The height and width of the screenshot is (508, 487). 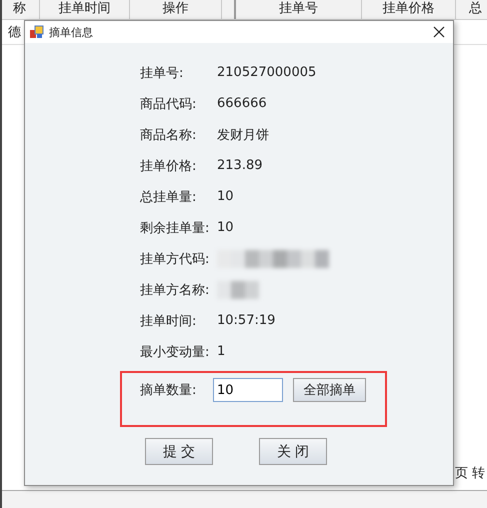 I want to click on column-header: 操作, so click(x=176, y=9).